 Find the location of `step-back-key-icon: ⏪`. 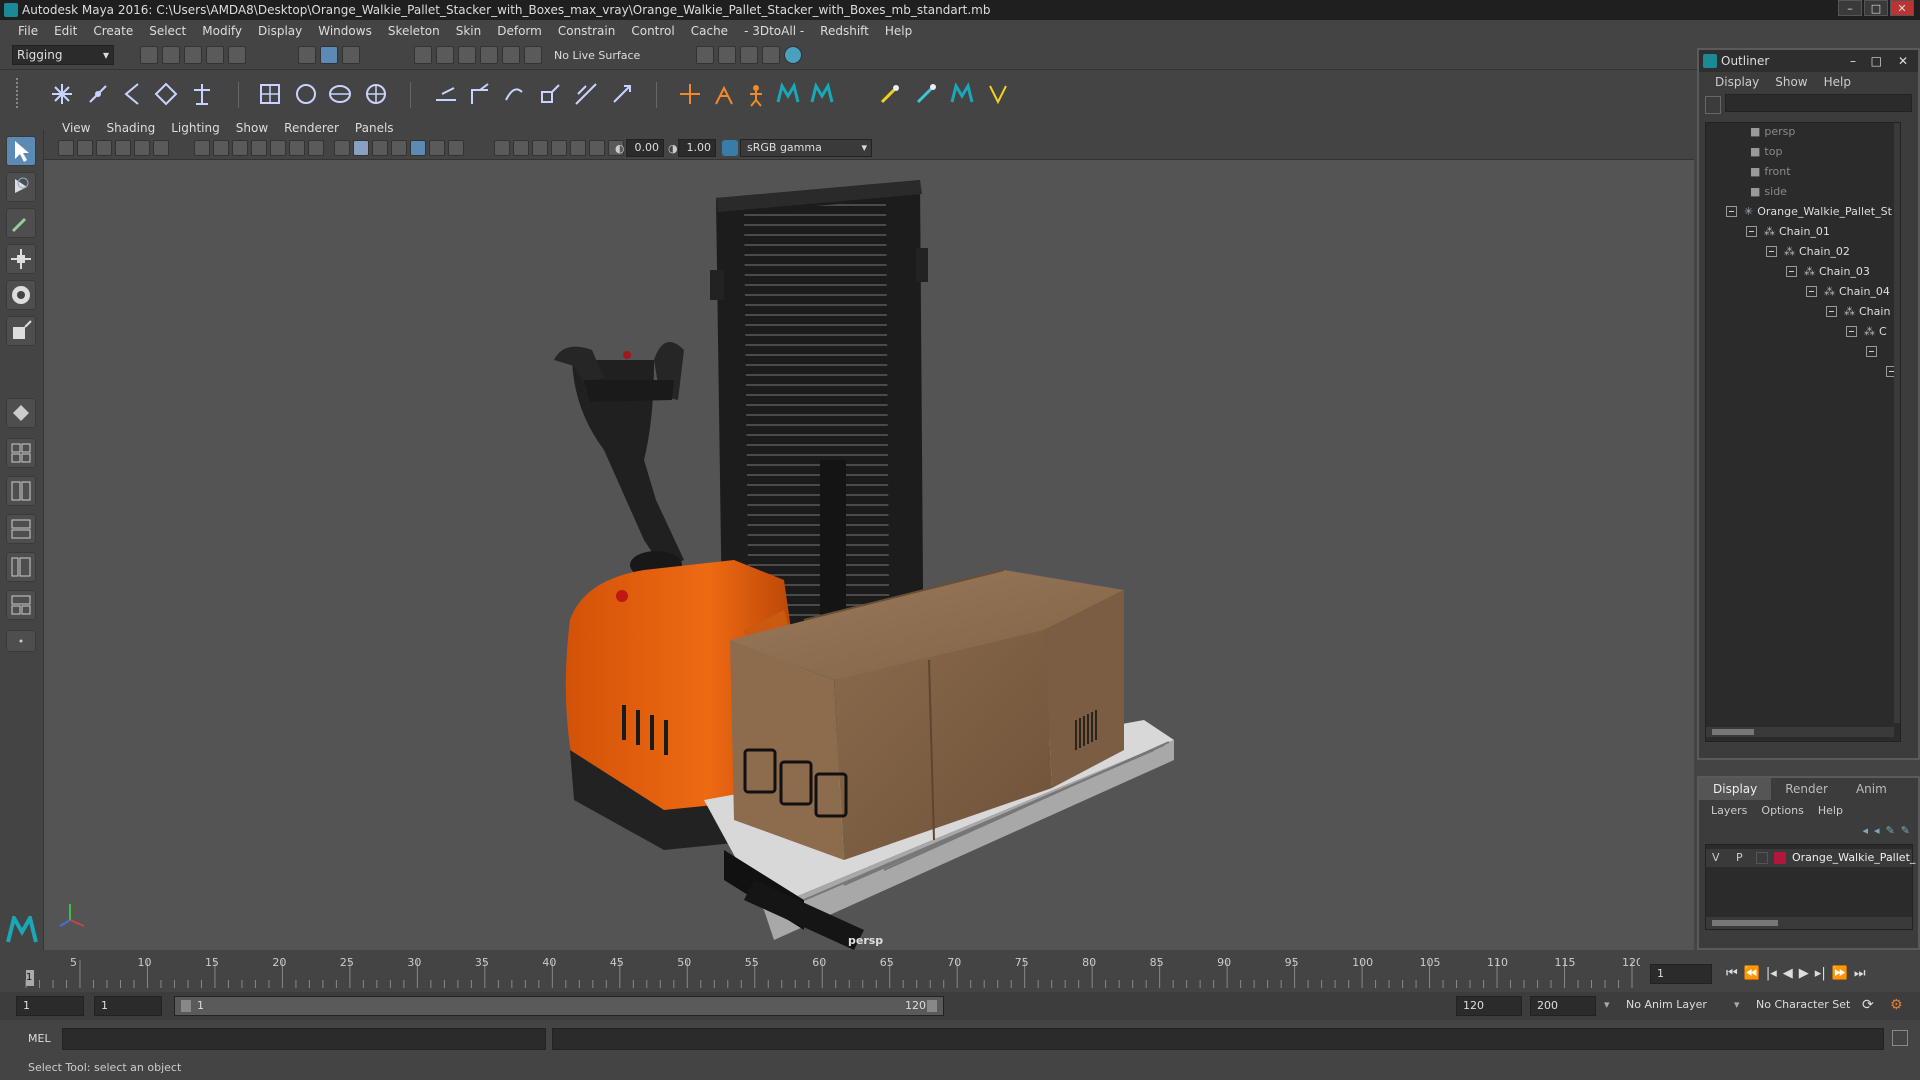

step-back-key-icon: ⏪ is located at coordinates (1752, 973).